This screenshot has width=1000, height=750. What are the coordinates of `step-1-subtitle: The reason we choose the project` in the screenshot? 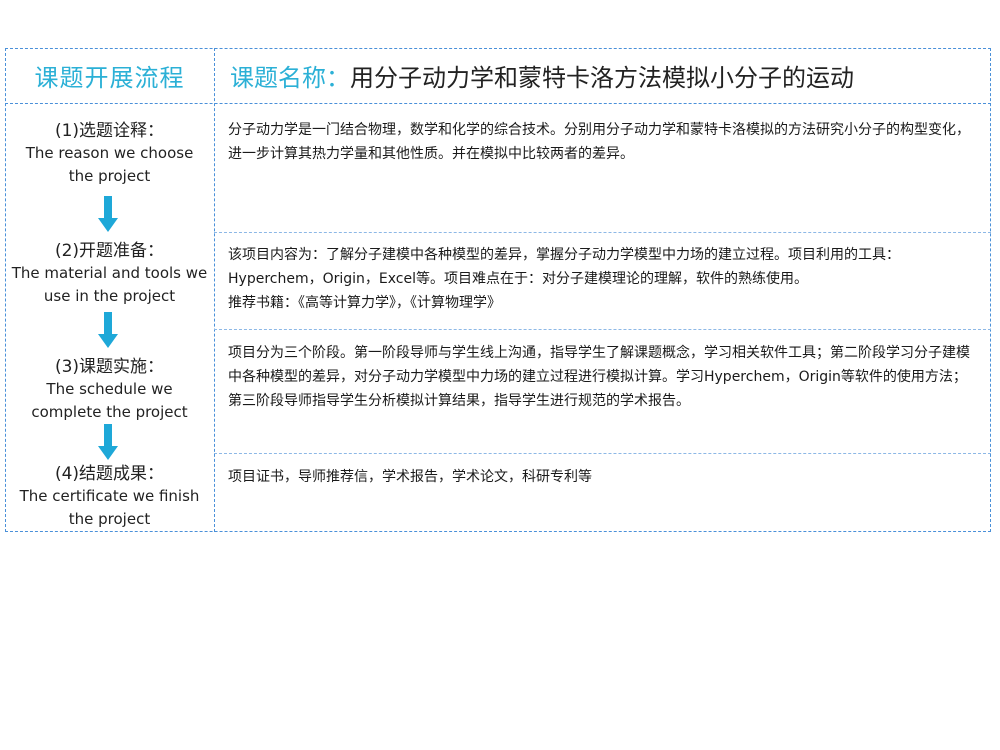 It's located at (109, 164).